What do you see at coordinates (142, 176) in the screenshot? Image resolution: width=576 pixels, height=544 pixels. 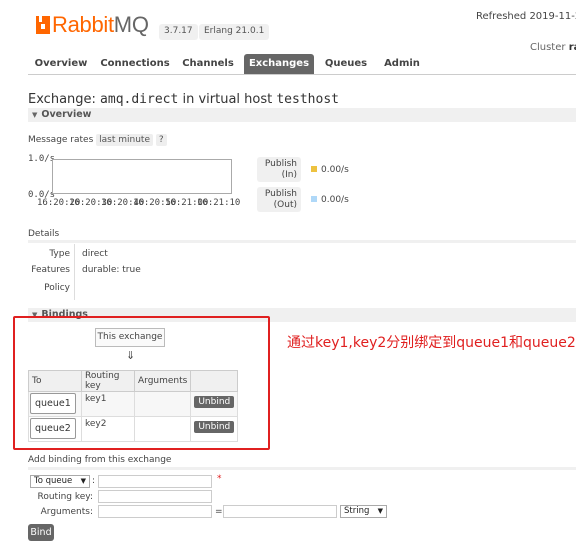 I see `message-rates-chart` at bounding box center [142, 176].